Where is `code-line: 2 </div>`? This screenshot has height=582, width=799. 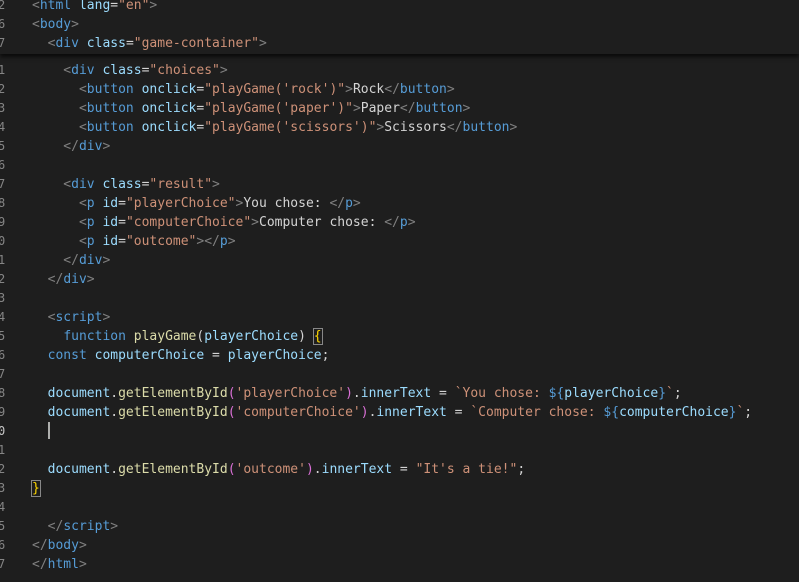
code-line: 2 </div> is located at coordinates (399, 279).